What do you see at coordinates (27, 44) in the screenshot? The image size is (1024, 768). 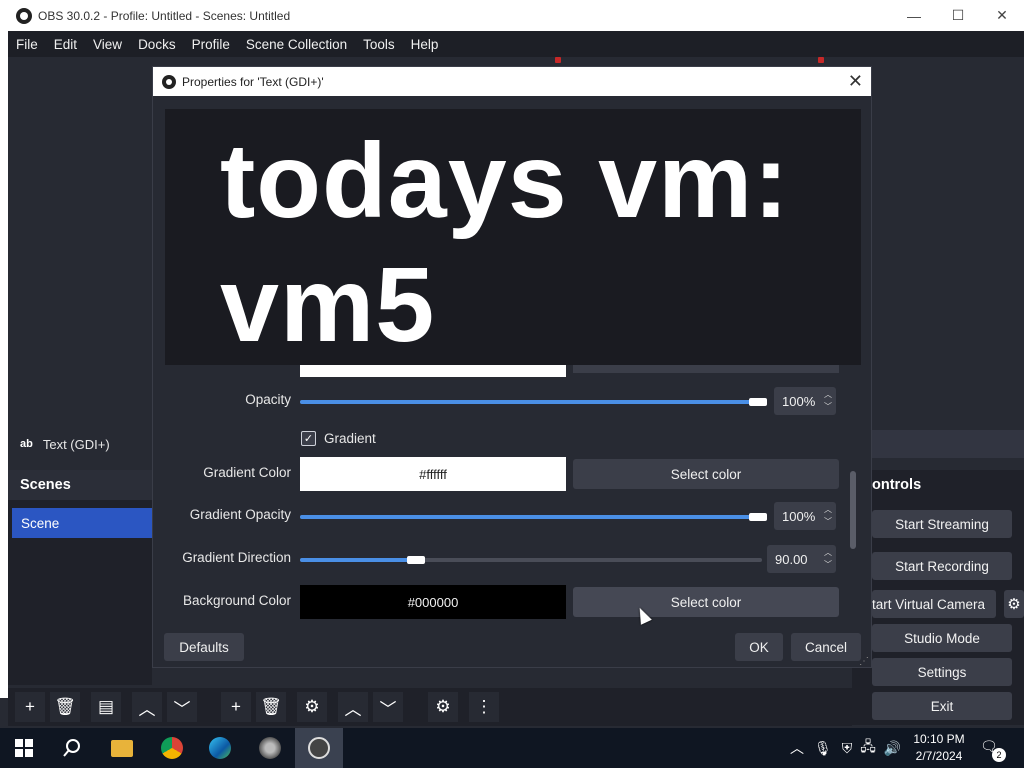 I see `menu-file: File` at bounding box center [27, 44].